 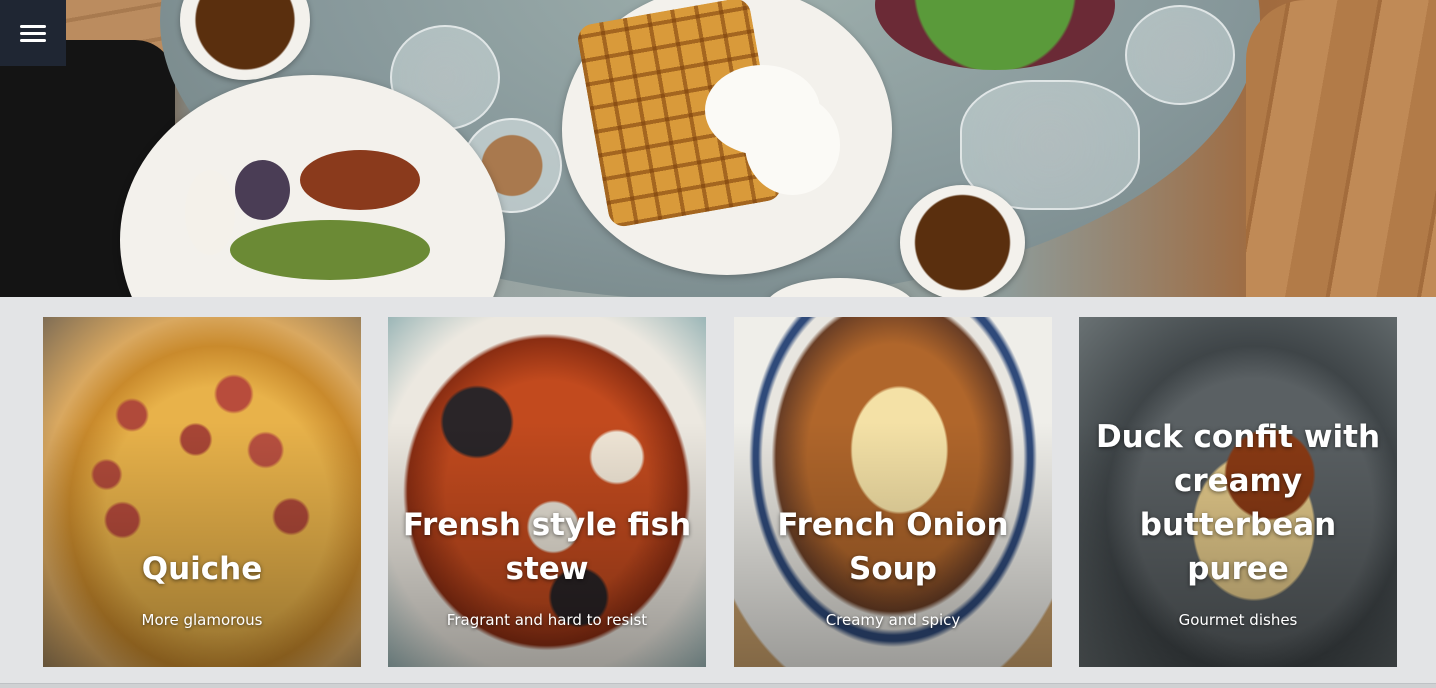 What do you see at coordinates (202, 620) in the screenshot?
I see `card-subtitle: More glamorous` at bounding box center [202, 620].